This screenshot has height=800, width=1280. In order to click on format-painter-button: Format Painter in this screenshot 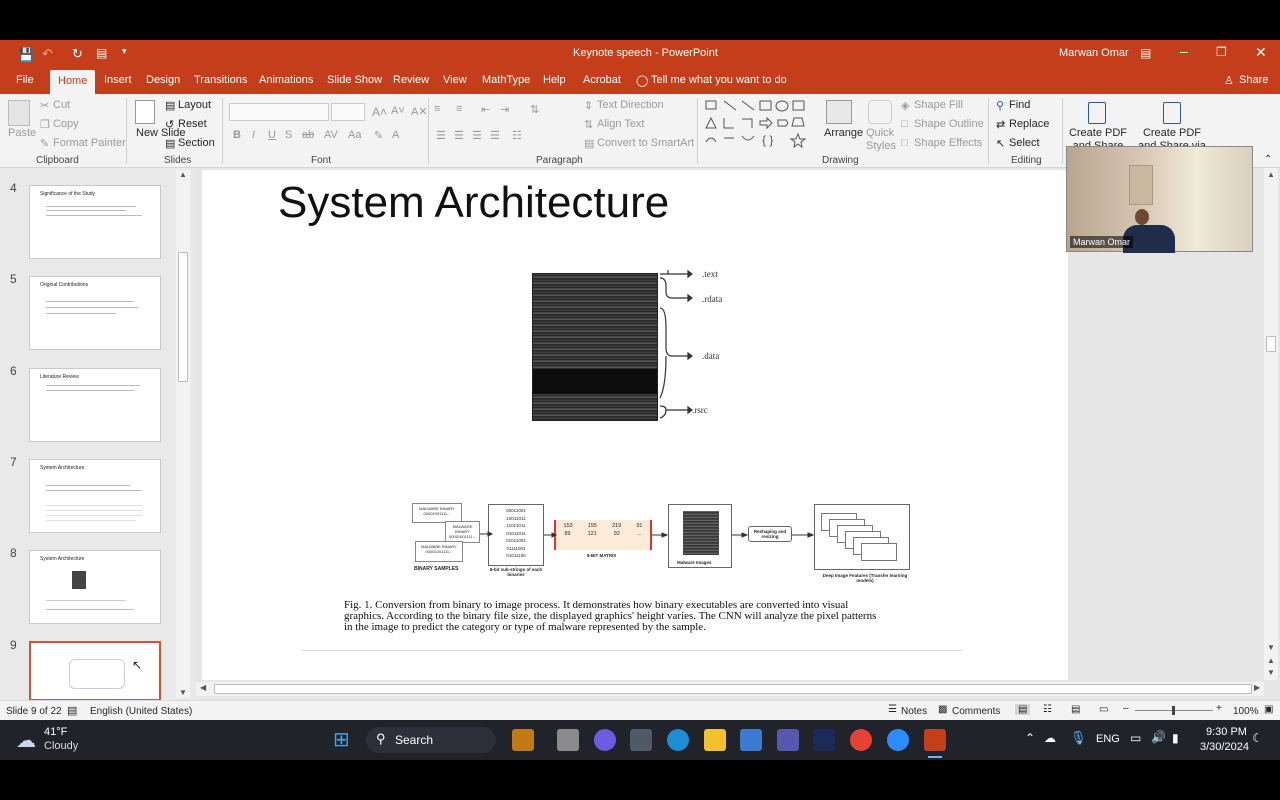, I will do `click(89, 143)`.